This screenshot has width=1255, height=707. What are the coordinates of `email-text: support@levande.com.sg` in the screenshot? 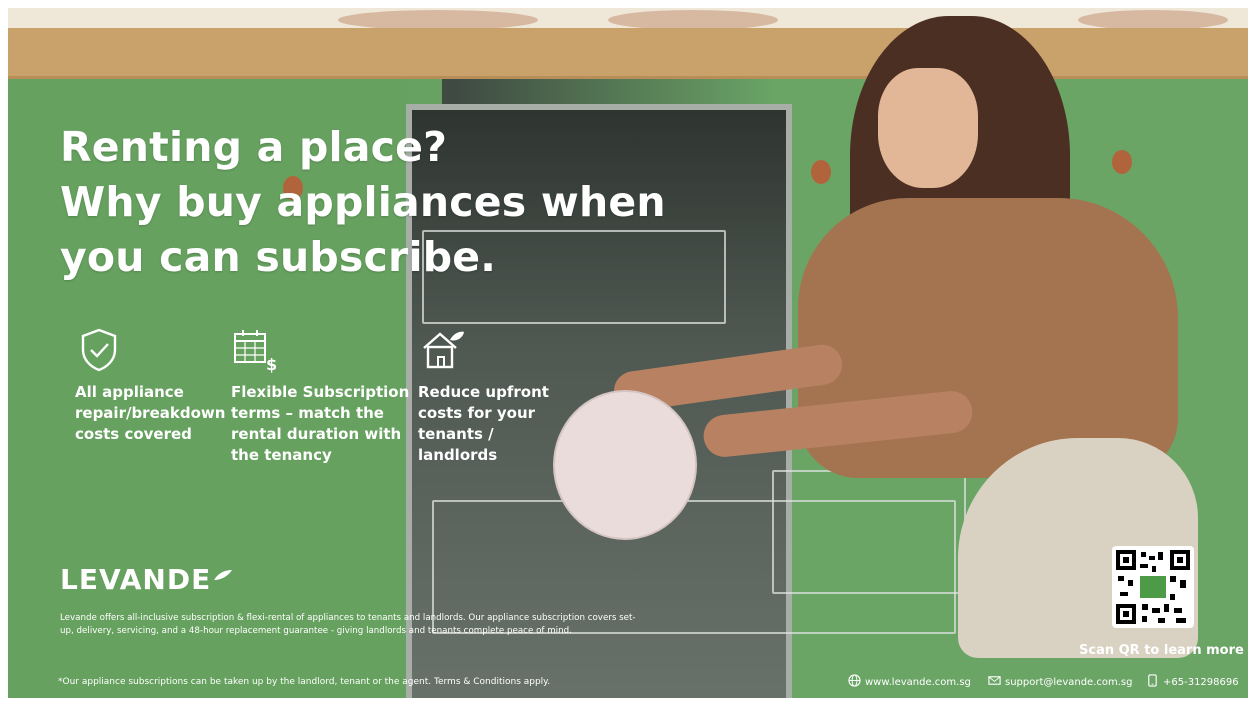 It's located at (1069, 682).